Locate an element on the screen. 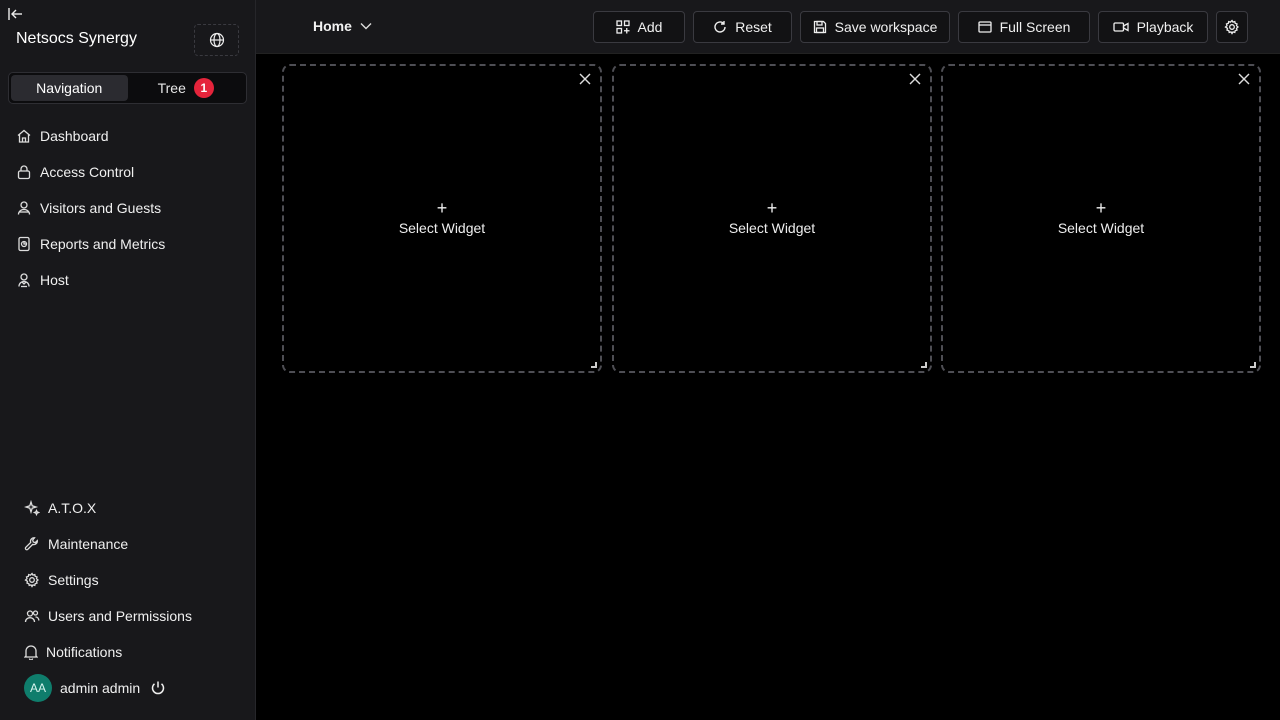 Image resolution: width=1280 pixels, height=720 pixels. home-icon is located at coordinates (24, 136).